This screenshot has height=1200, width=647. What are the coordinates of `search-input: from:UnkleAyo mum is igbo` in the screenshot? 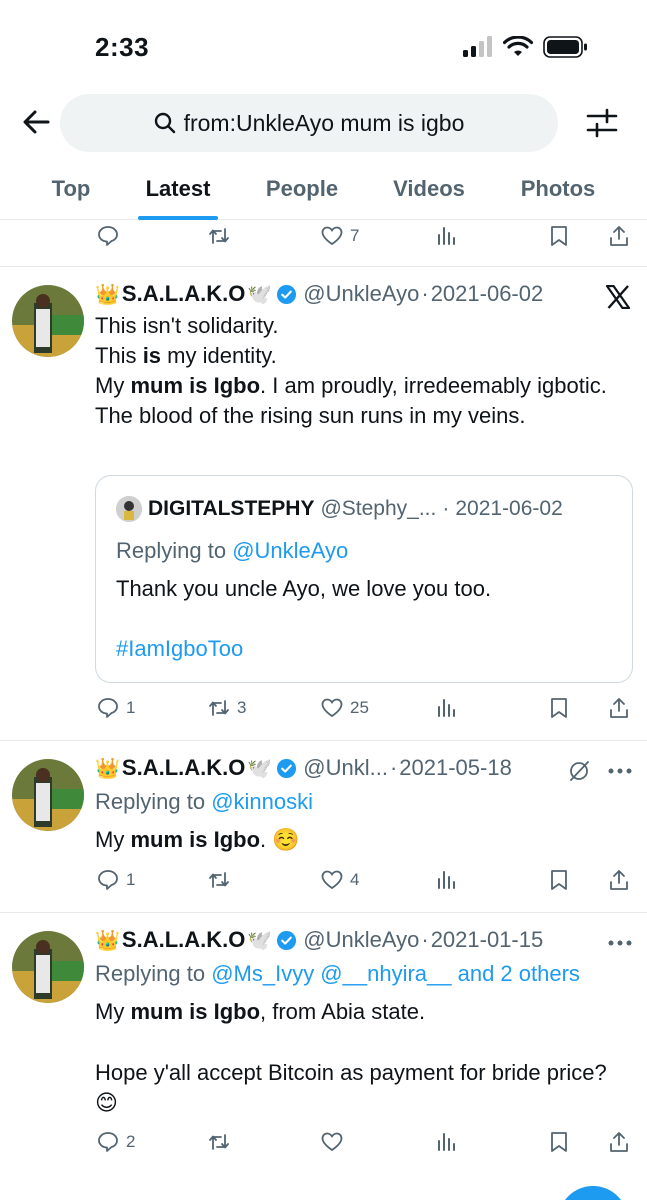 It's located at (309, 123).